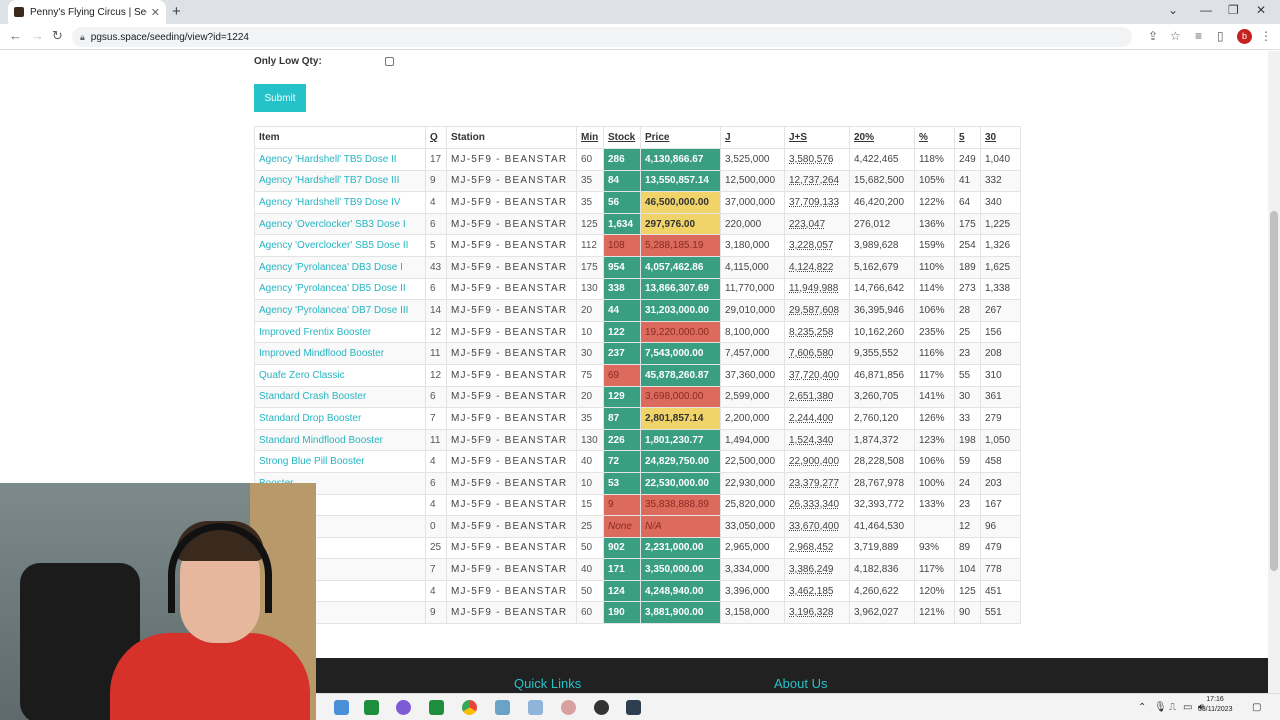 Image resolution: width=1280 pixels, height=720 pixels. What do you see at coordinates (602, 37) in the screenshot?
I see `url-bar: 🔒︎ pgsus.space/seeding/view?id=1224` at bounding box center [602, 37].